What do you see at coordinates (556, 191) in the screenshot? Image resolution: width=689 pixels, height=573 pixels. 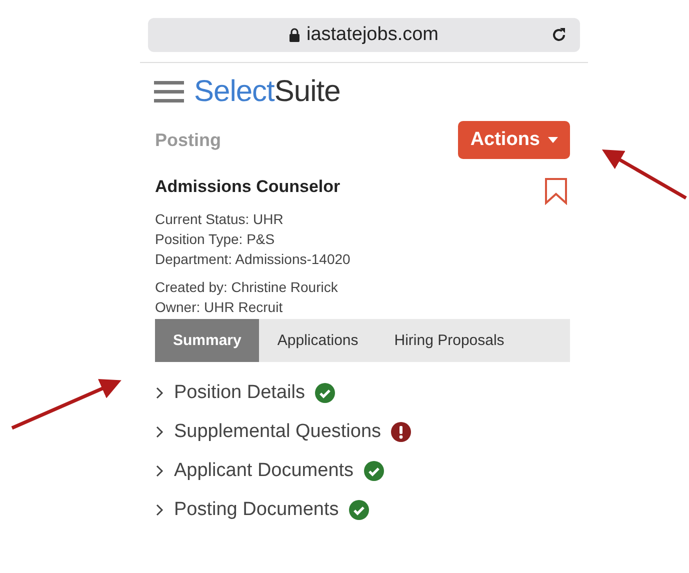 I see `bookmark-icon` at bounding box center [556, 191].